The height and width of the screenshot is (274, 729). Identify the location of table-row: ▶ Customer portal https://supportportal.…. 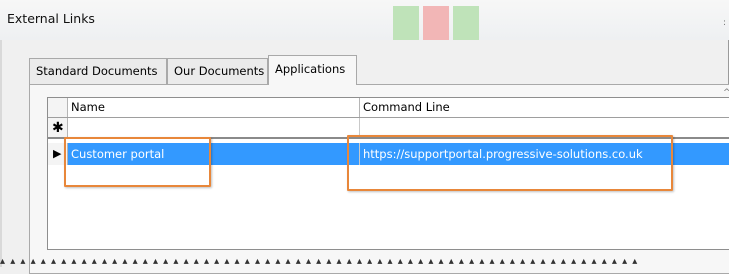
(388, 154).